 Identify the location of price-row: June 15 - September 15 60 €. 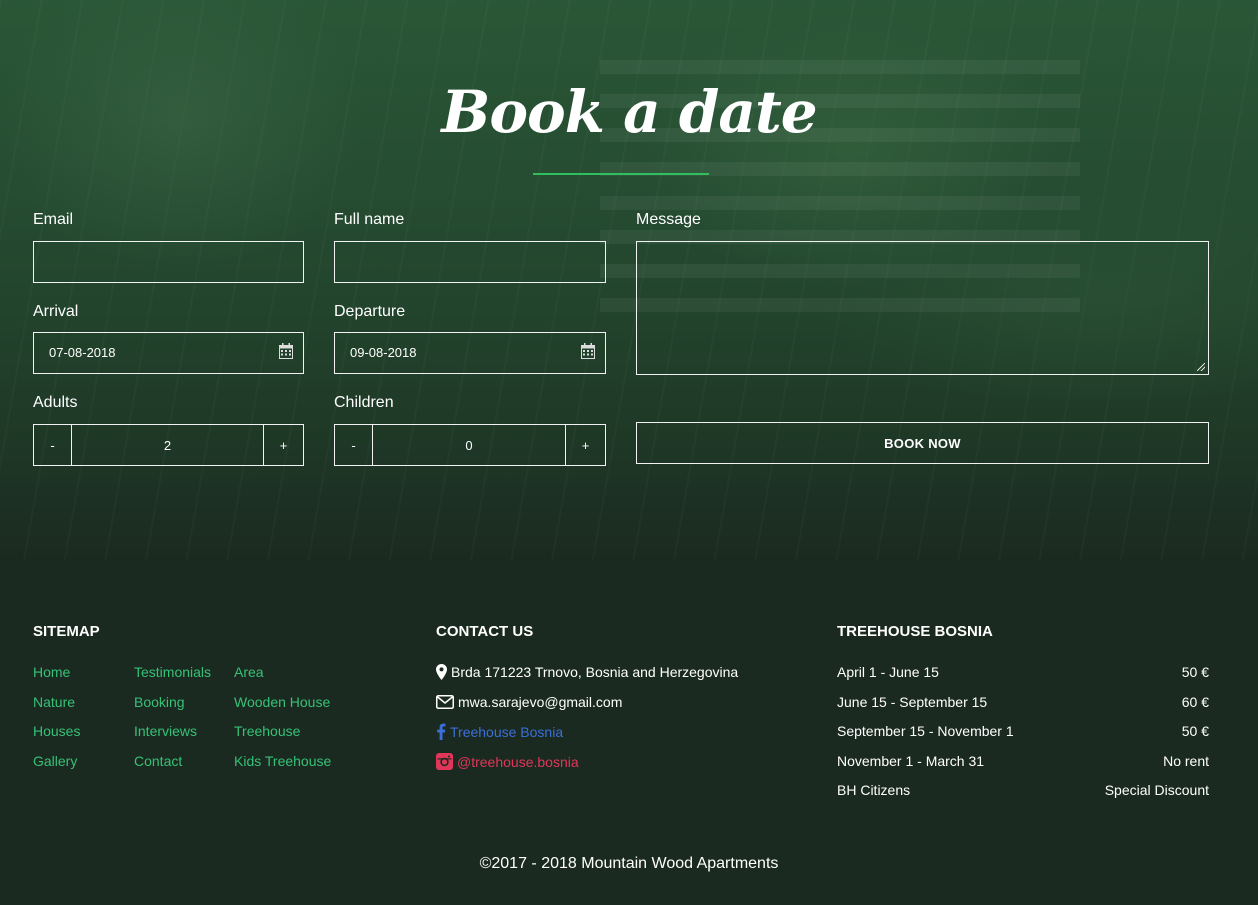
(1023, 702).